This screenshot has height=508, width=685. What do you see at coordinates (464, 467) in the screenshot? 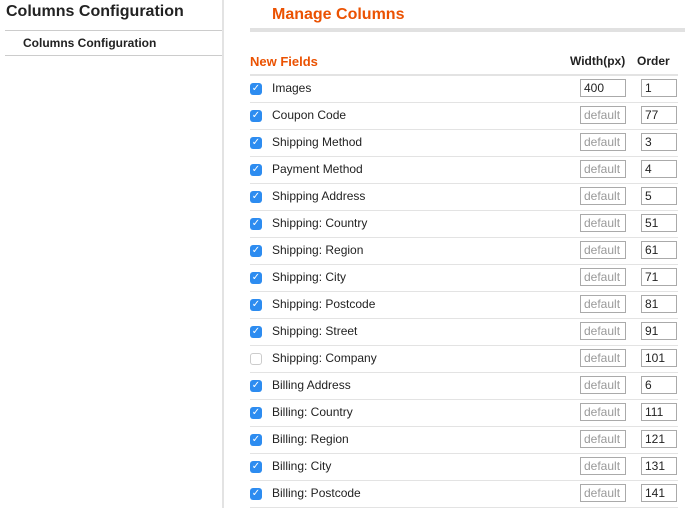
I see `table-row: ✓ Billing: City` at bounding box center [464, 467].